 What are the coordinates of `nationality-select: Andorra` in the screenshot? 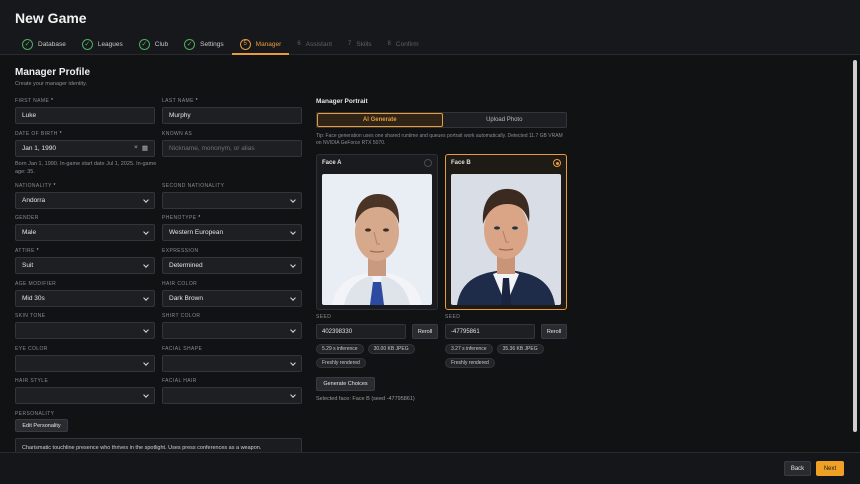 It's located at (85, 200).